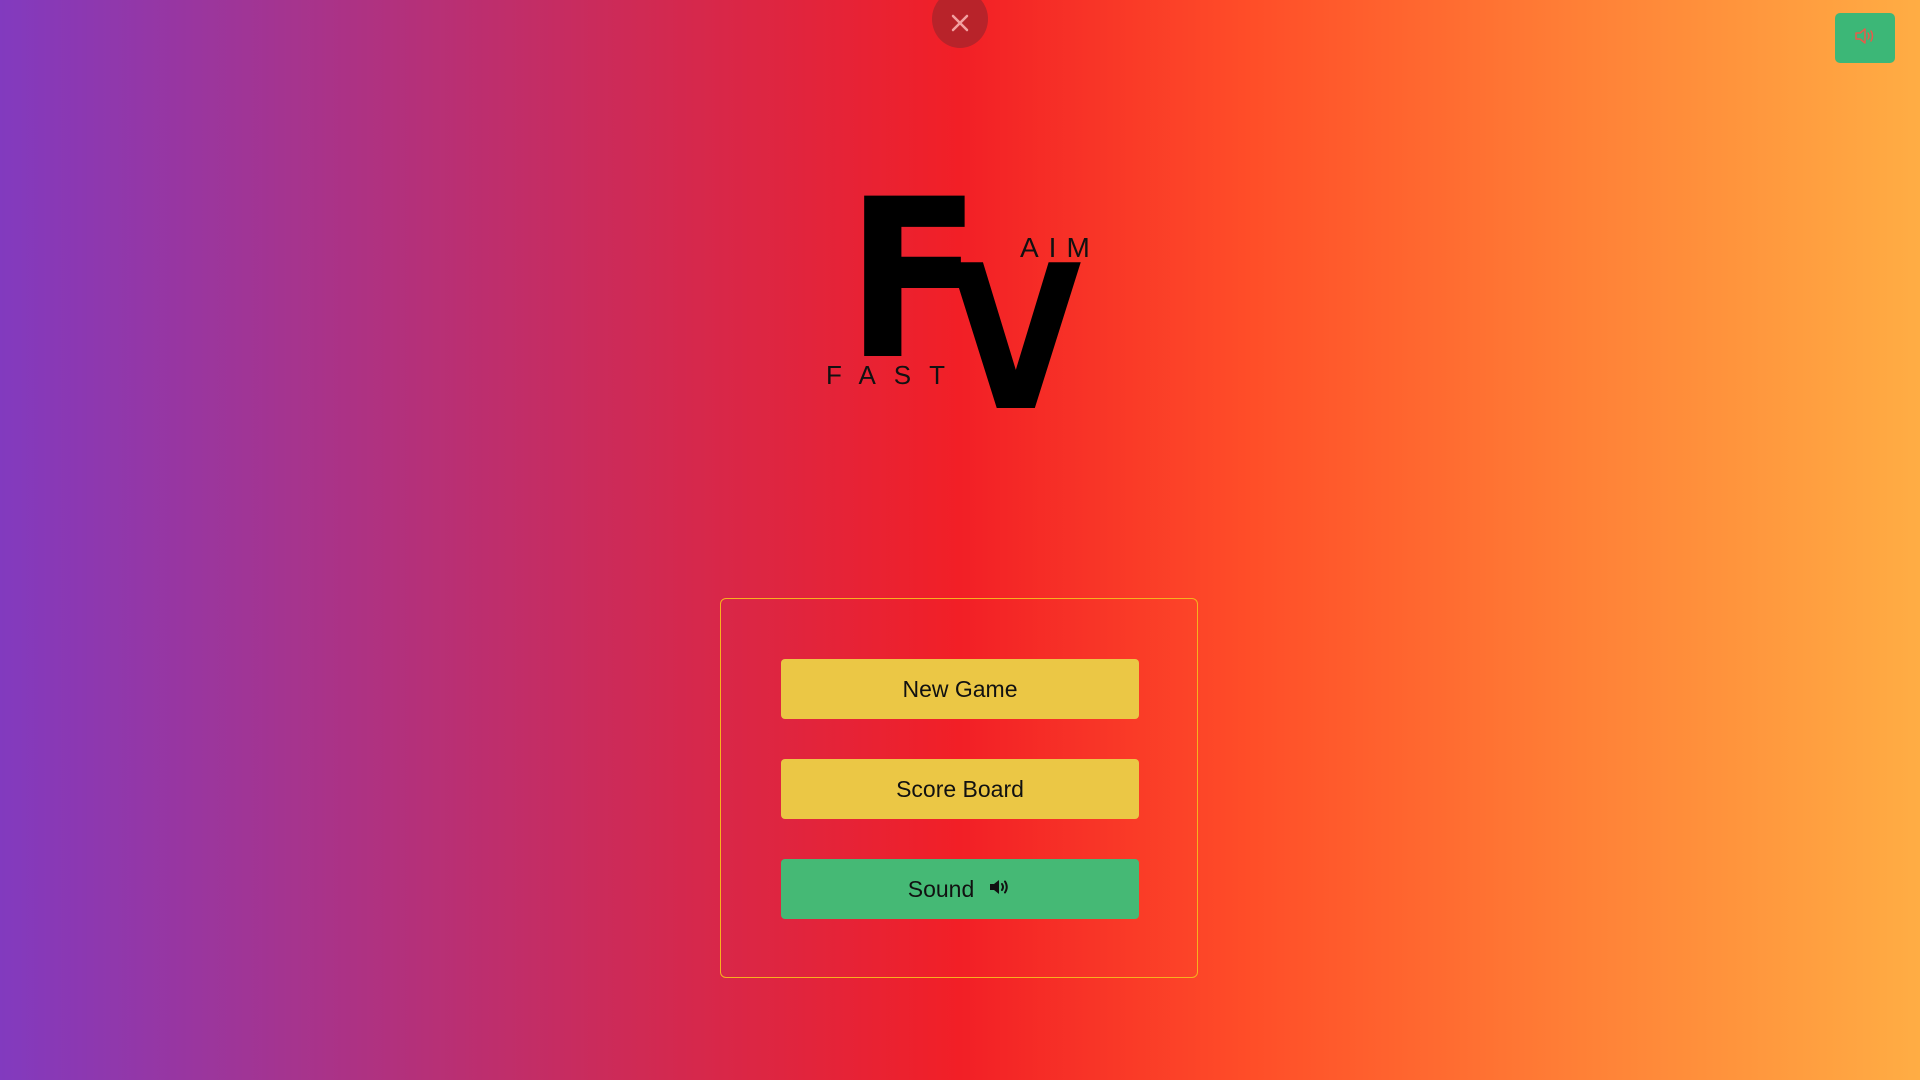  I want to click on score-board-button: Score Board, so click(960, 789).